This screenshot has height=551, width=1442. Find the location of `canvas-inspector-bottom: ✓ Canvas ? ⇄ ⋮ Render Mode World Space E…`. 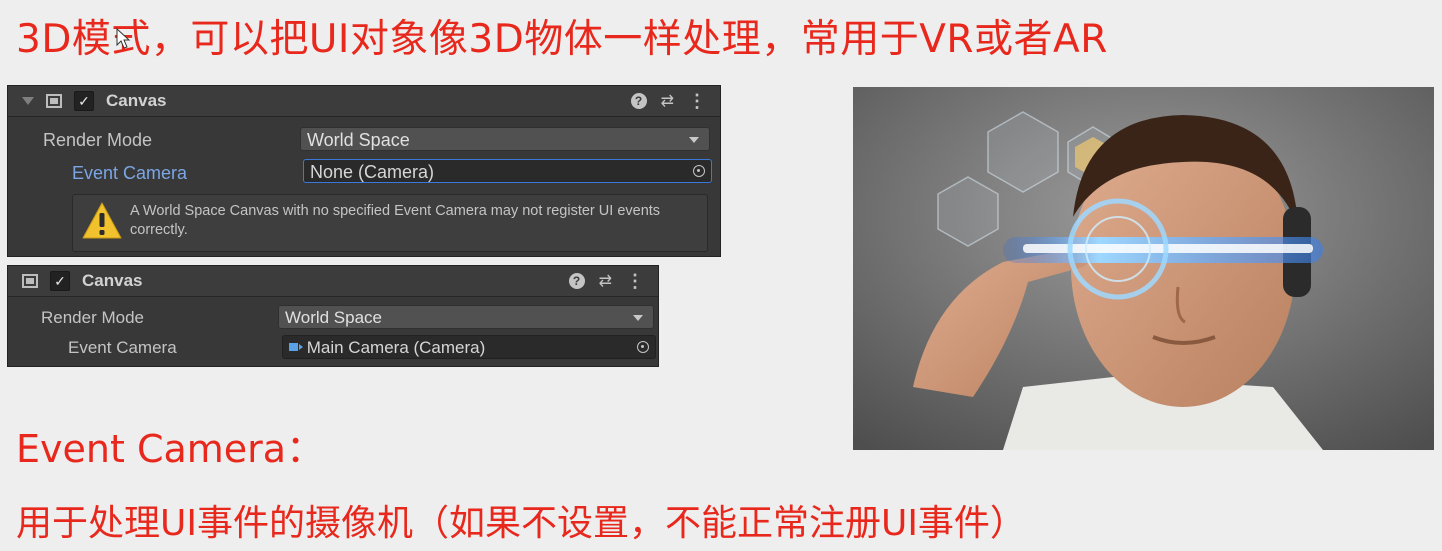

canvas-inspector-bottom: ✓ Canvas ? ⇄ ⋮ Render Mode World Space E… is located at coordinates (333, 316).